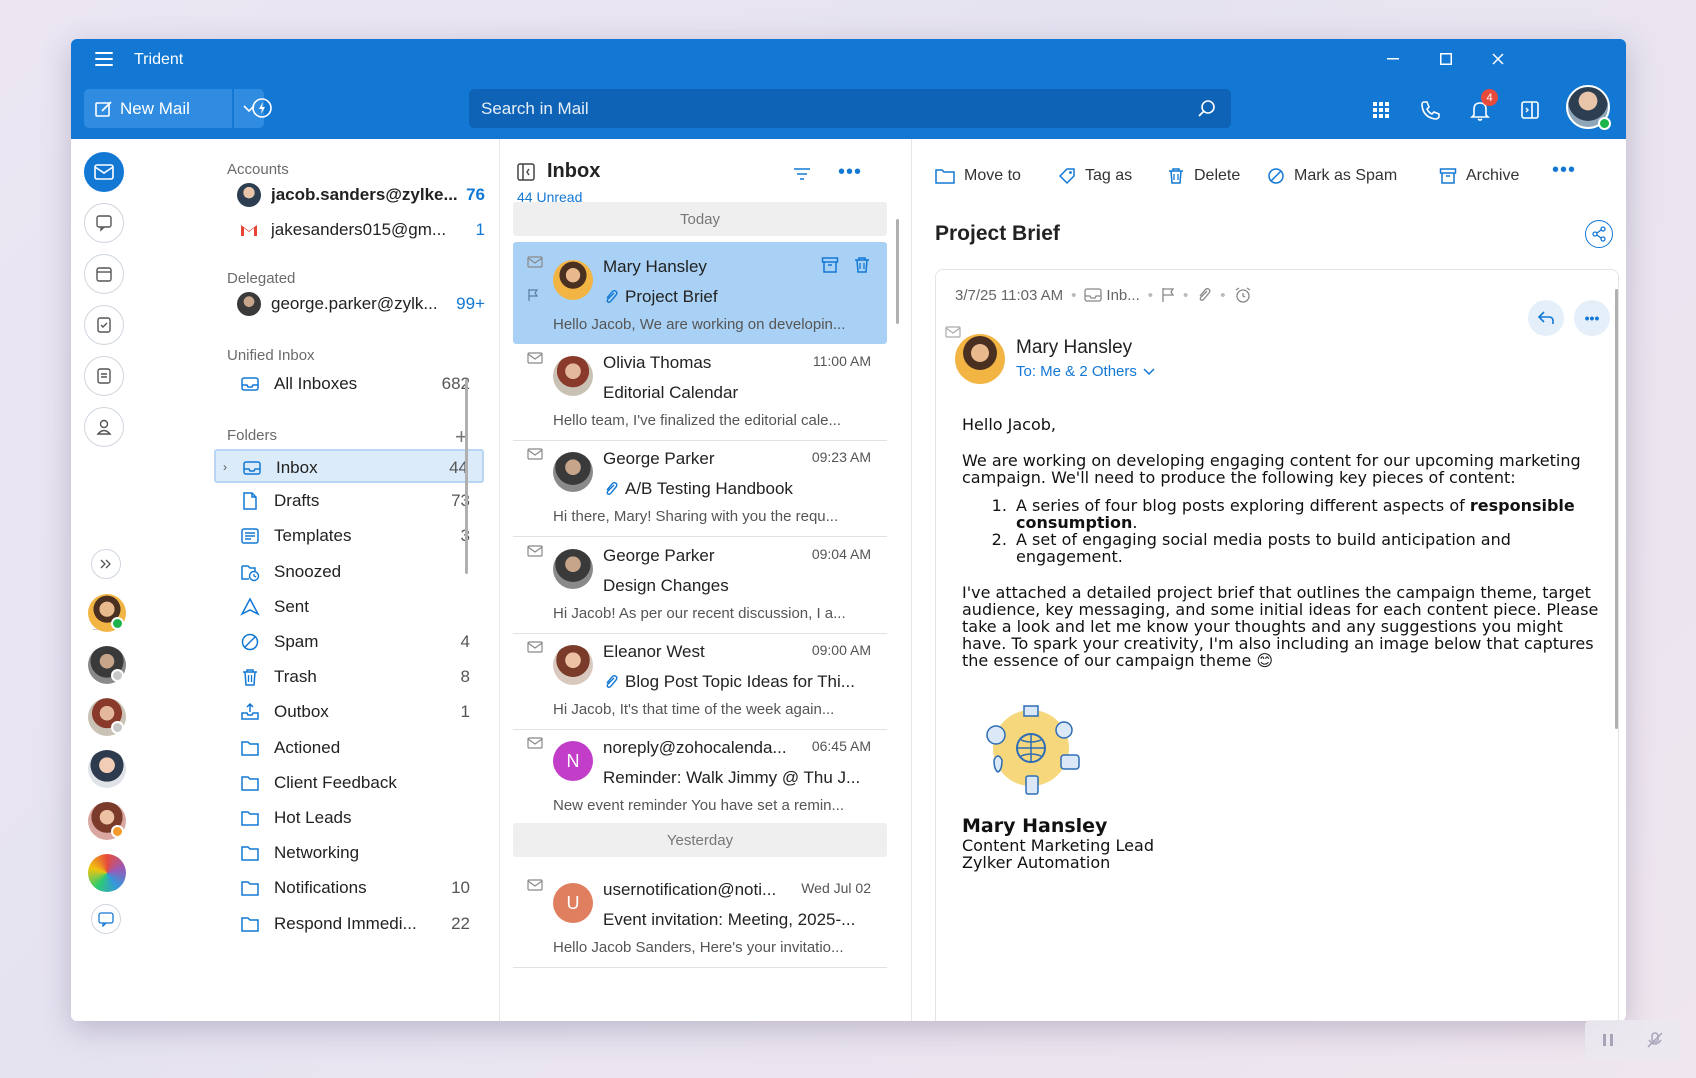 This screenshot has width=1696, height=1078. Describe the element at coordinates (104, 172) in the screenshot. I see `rail-mail-button` at that location.